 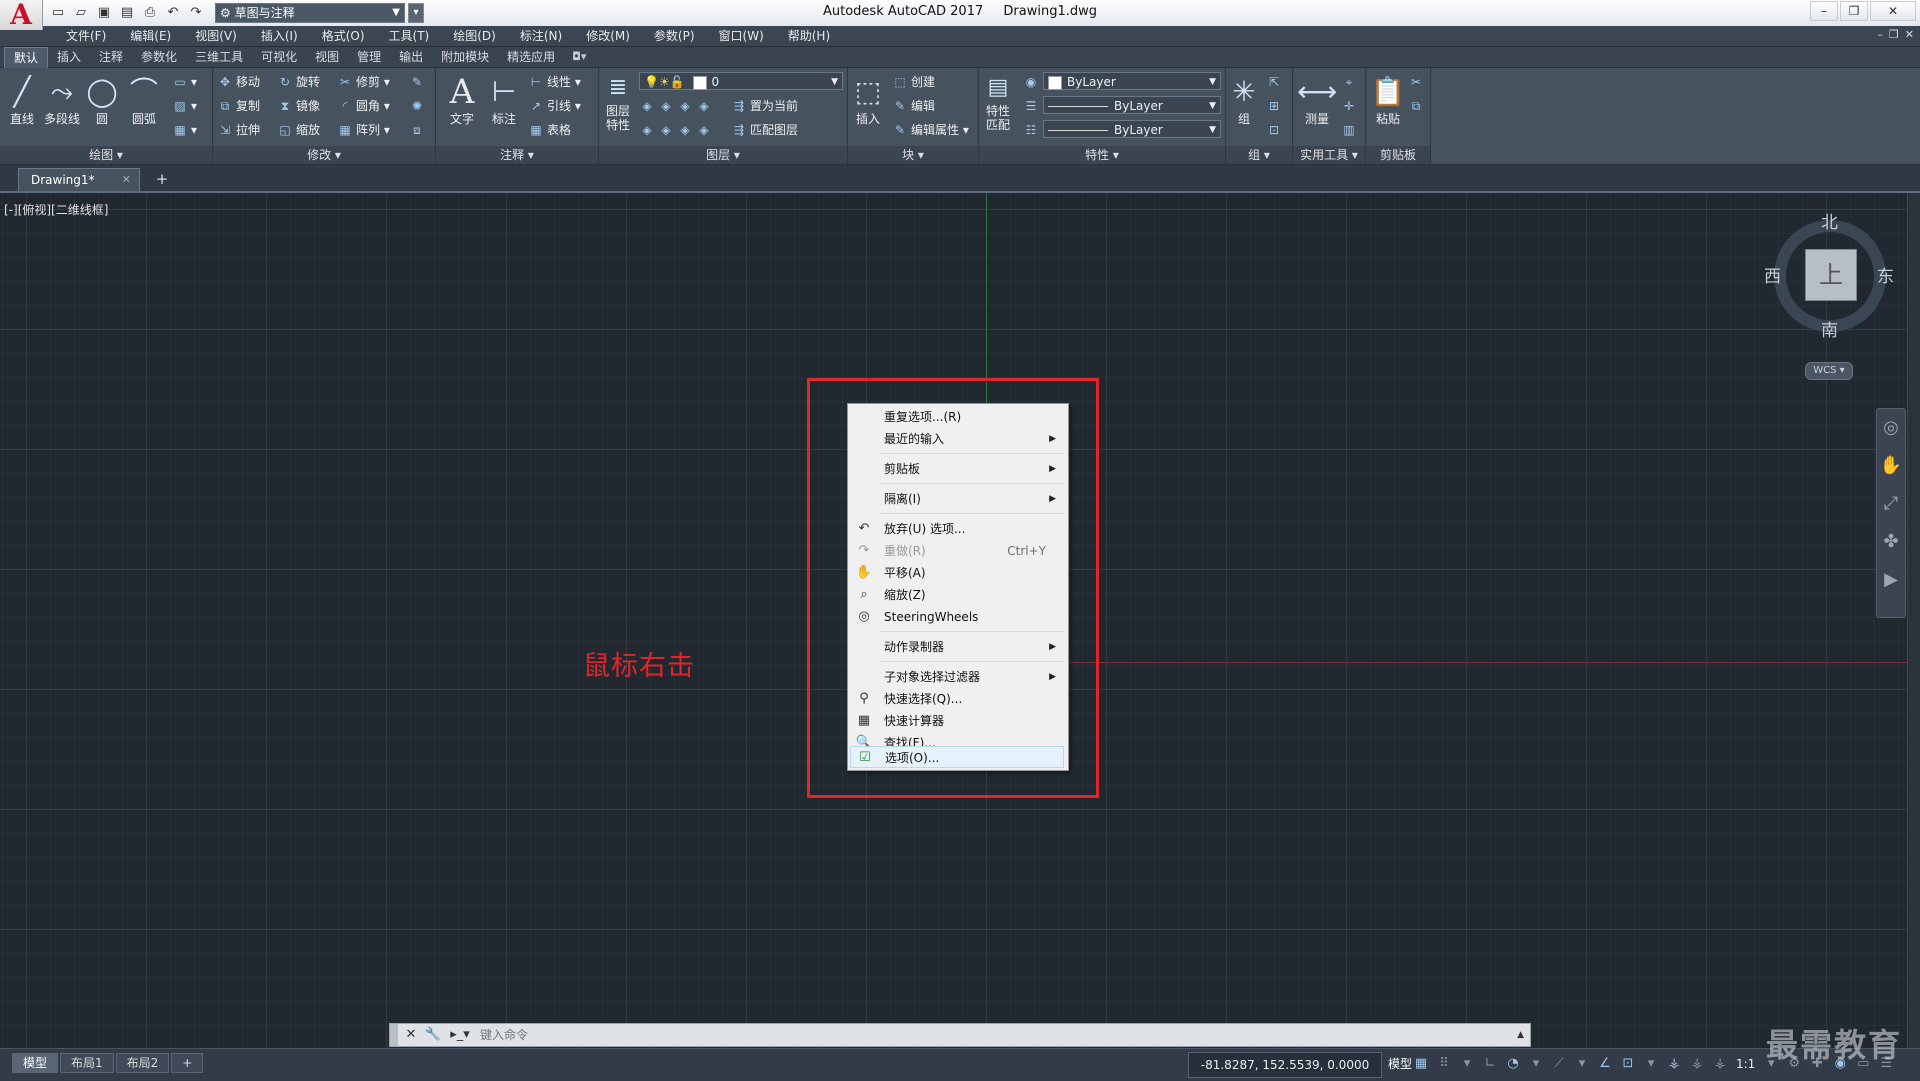 I want to click on utilities-panel-title: 实用工具 ▾, so click(x=1329, y=155).